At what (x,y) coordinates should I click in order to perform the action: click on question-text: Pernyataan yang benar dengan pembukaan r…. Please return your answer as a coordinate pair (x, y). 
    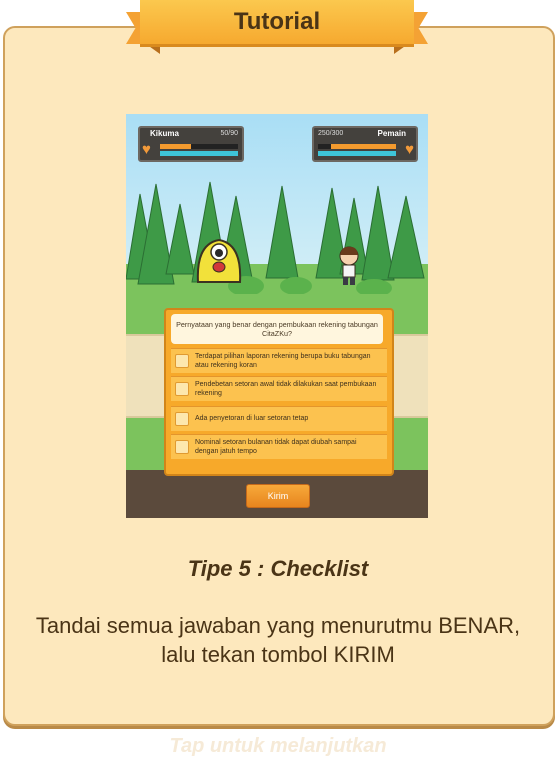
    Looking at the image, I should click on (277, 329).